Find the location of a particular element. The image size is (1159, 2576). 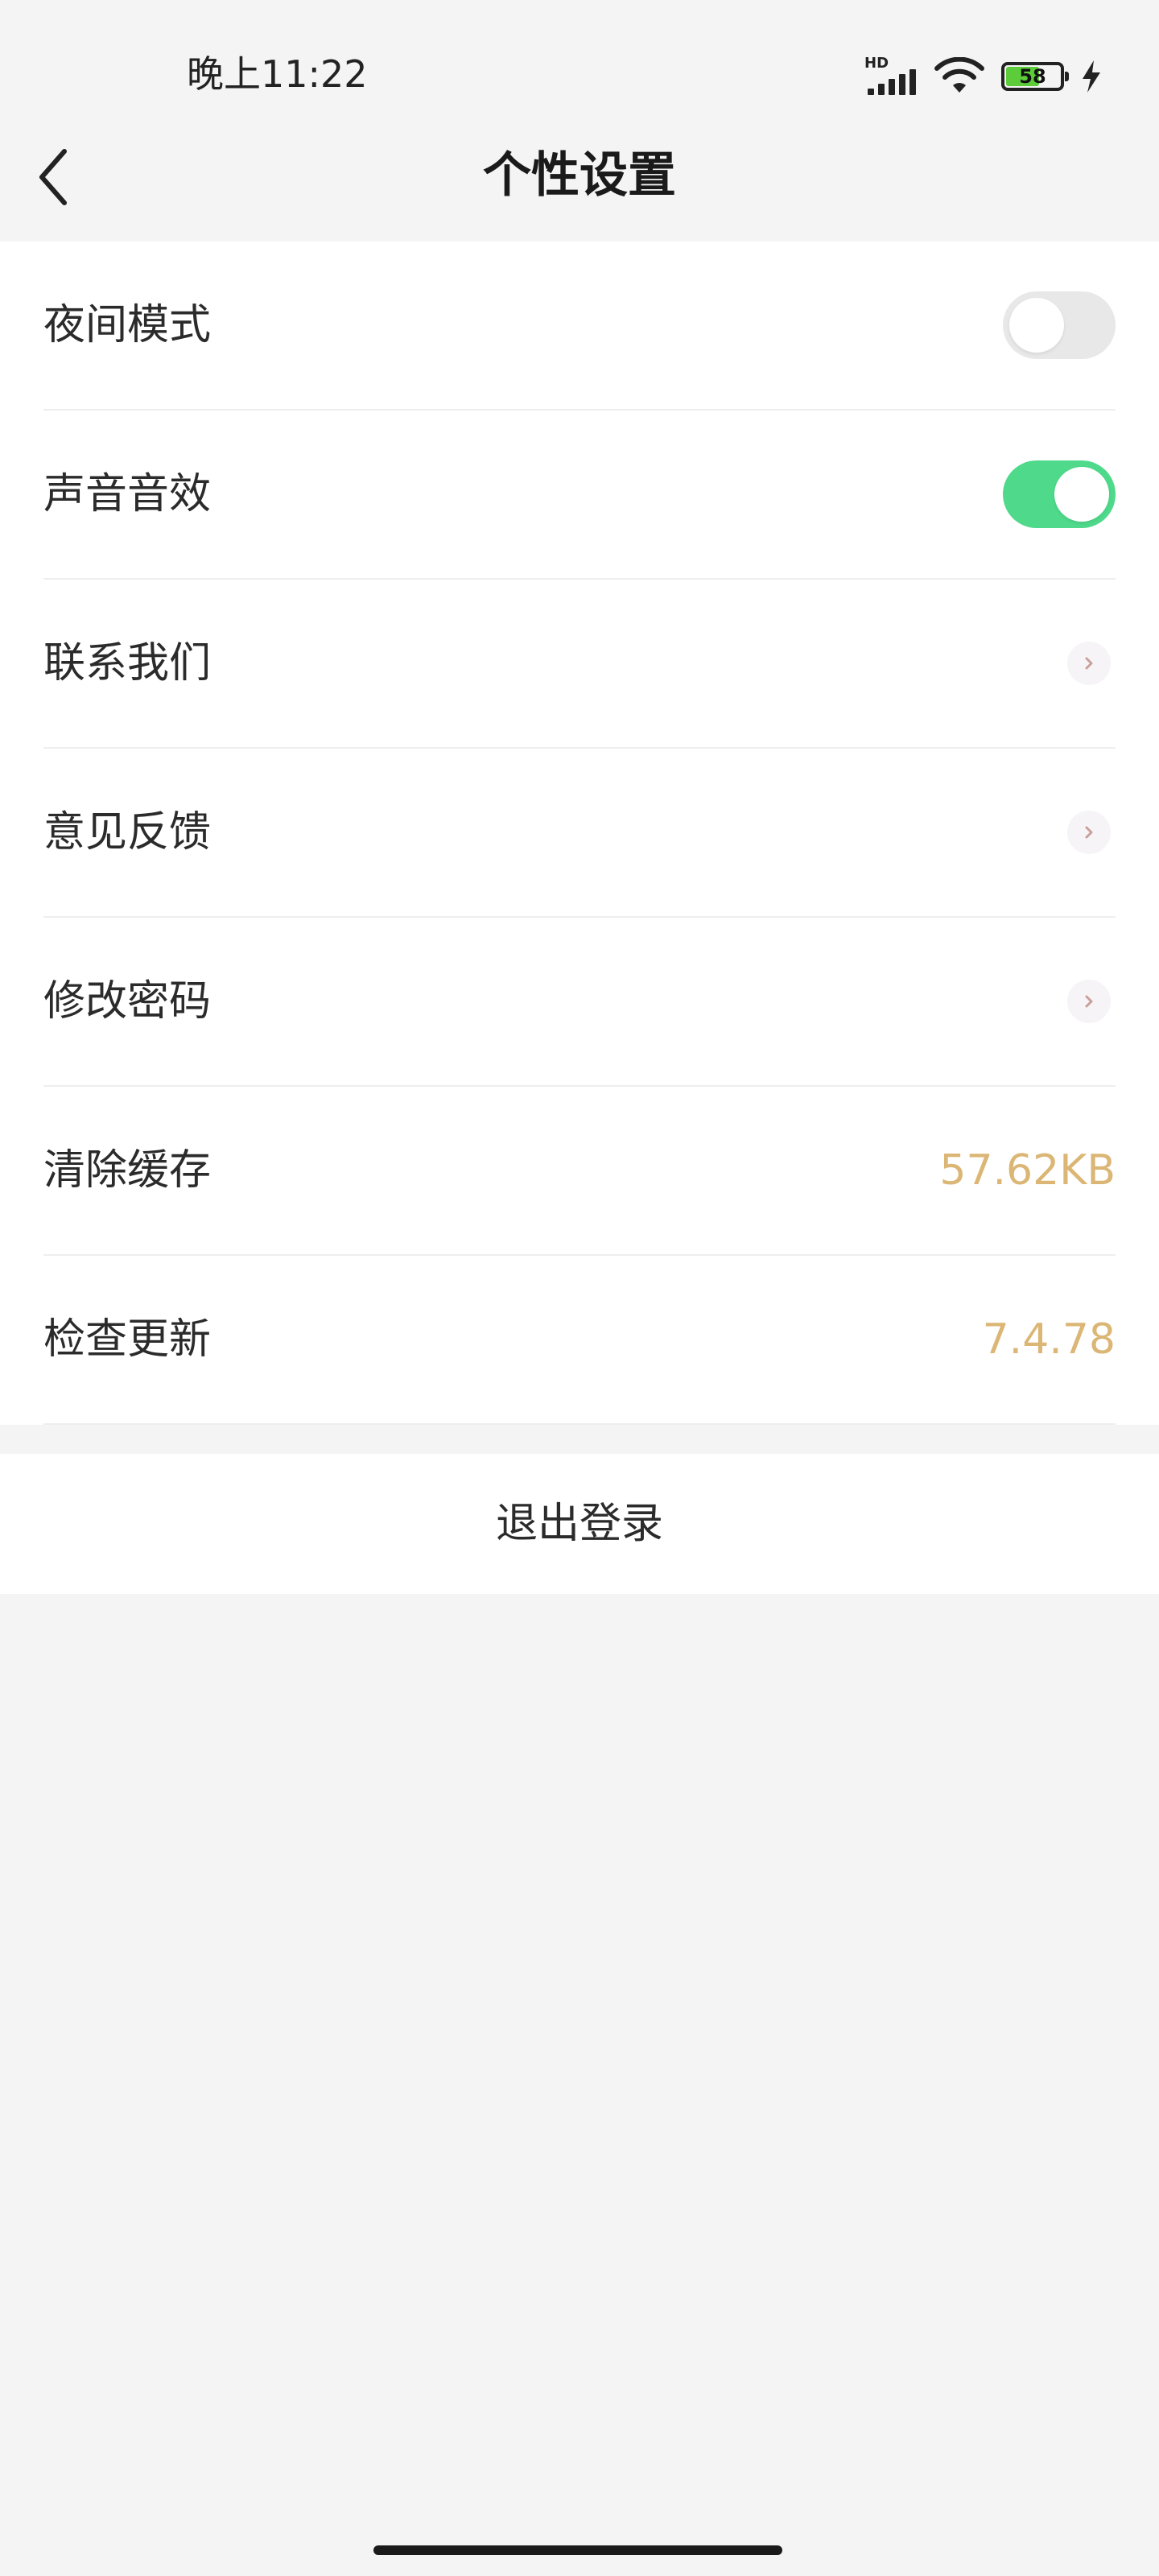

night-mode-label: 夜间模式 is located at coordinates (127, 325).